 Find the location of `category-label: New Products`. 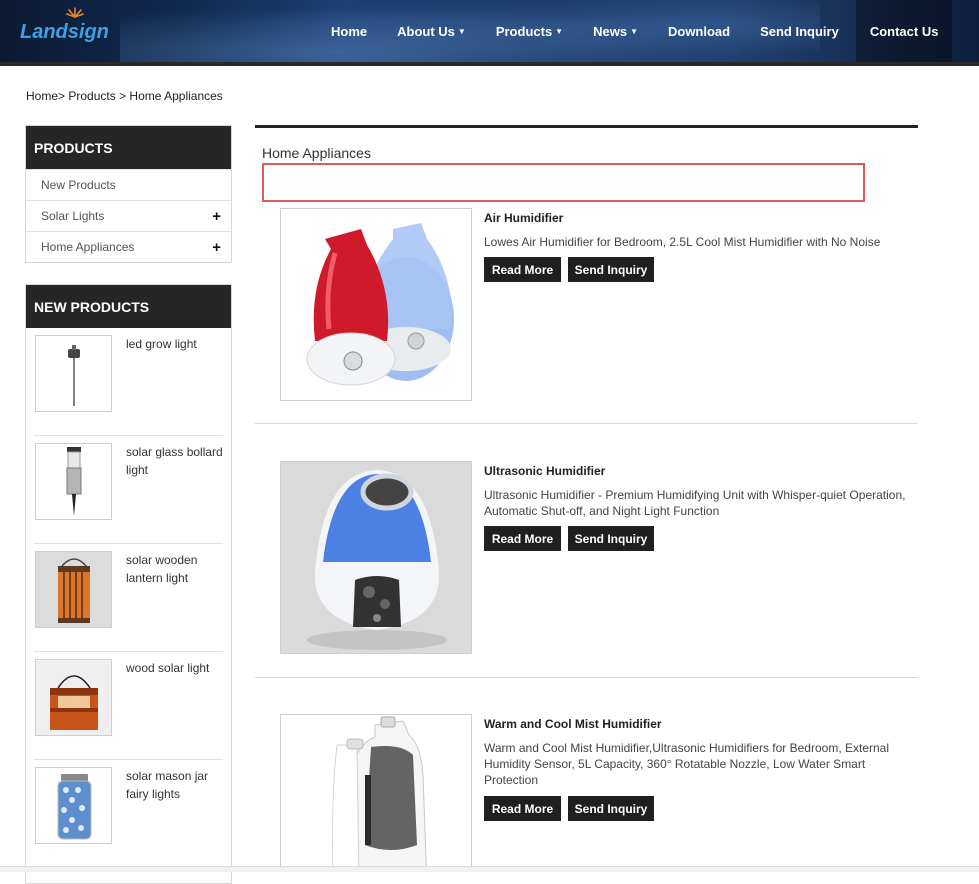

category-label: New Products is located at coordinates (78, 185).